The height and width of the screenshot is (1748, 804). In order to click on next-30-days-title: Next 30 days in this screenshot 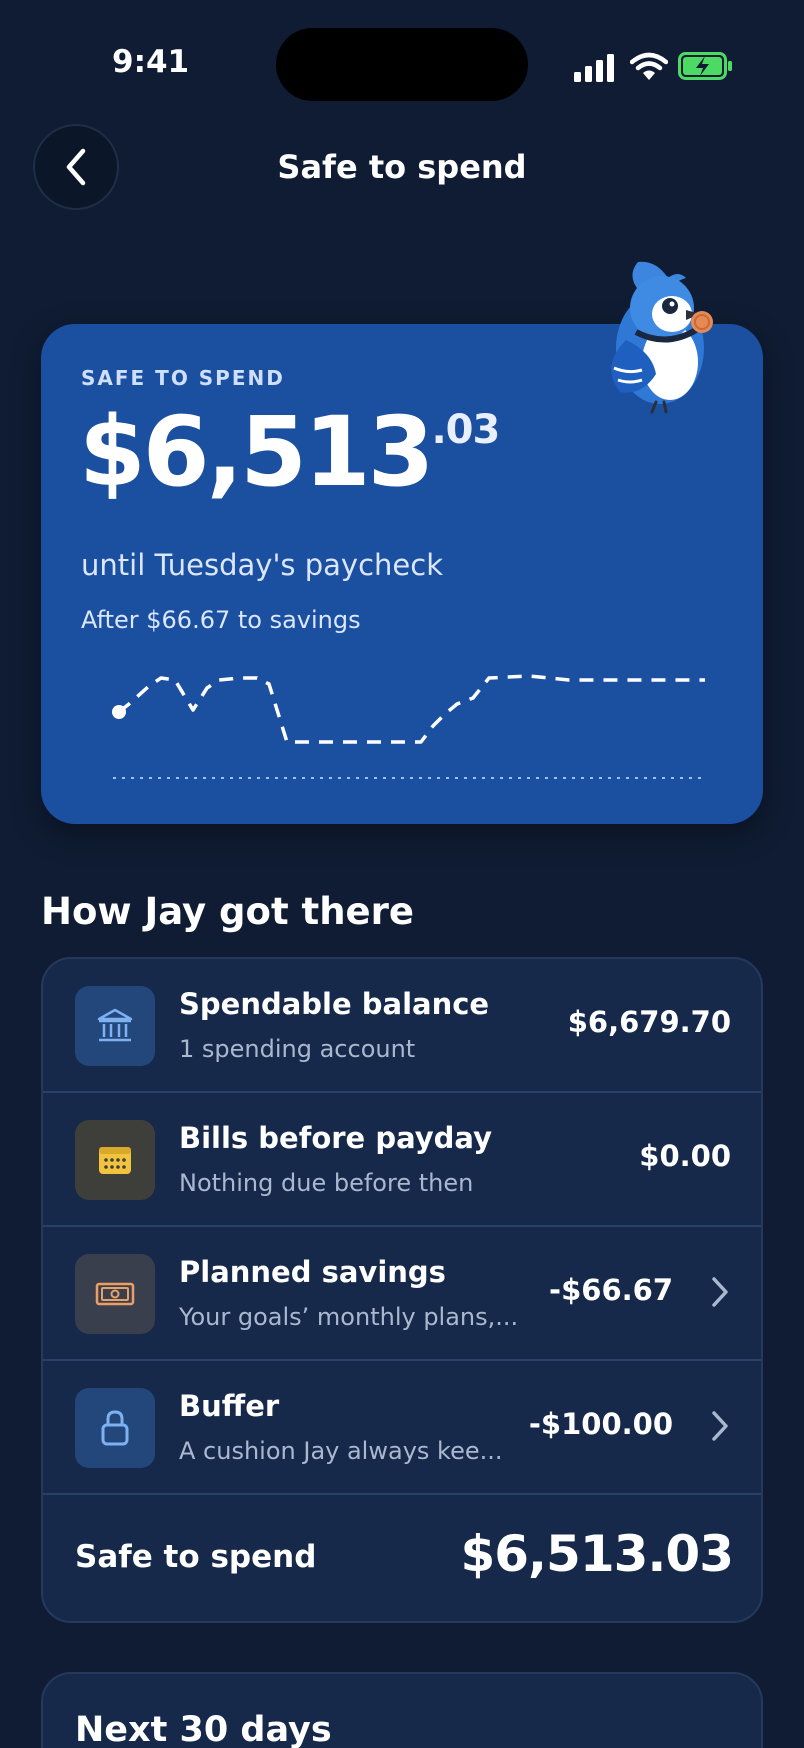, I will do `click(203, 1729)`.